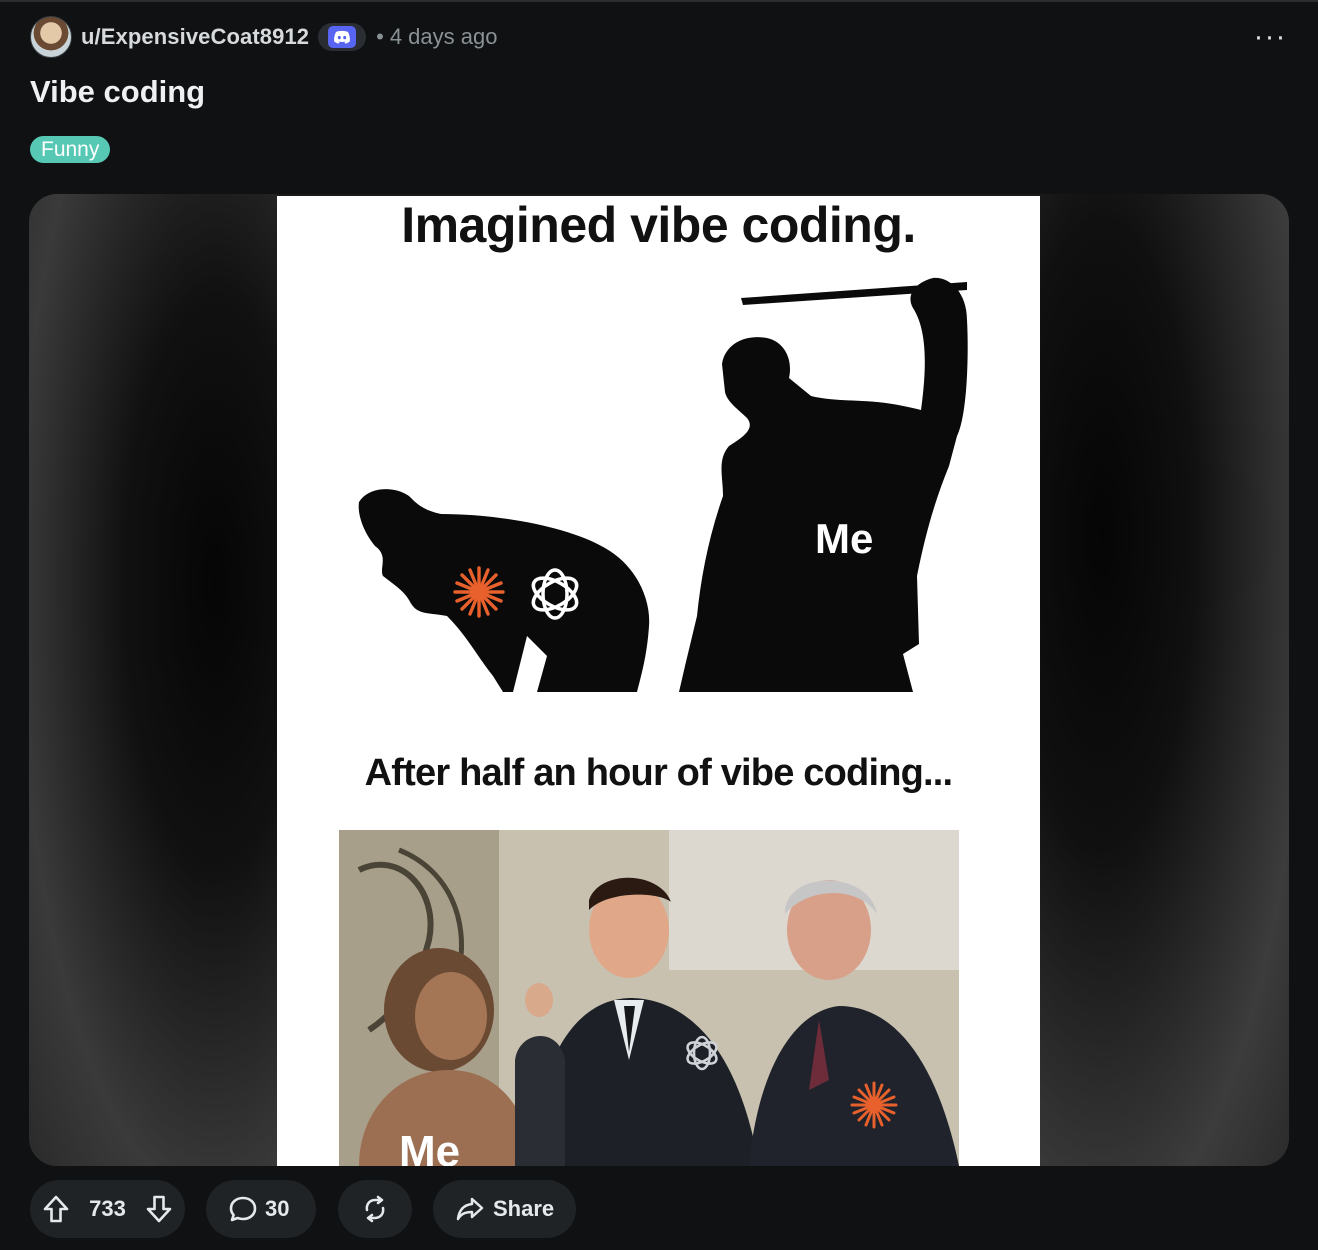 This screenshot has width=1318, height=1250. I want to click on media-blur-right, so click(1164, 680).